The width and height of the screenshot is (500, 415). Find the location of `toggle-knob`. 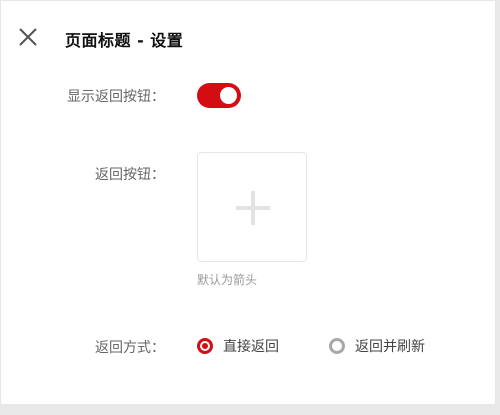

toggle-knob is located at coordinates (228, 95).